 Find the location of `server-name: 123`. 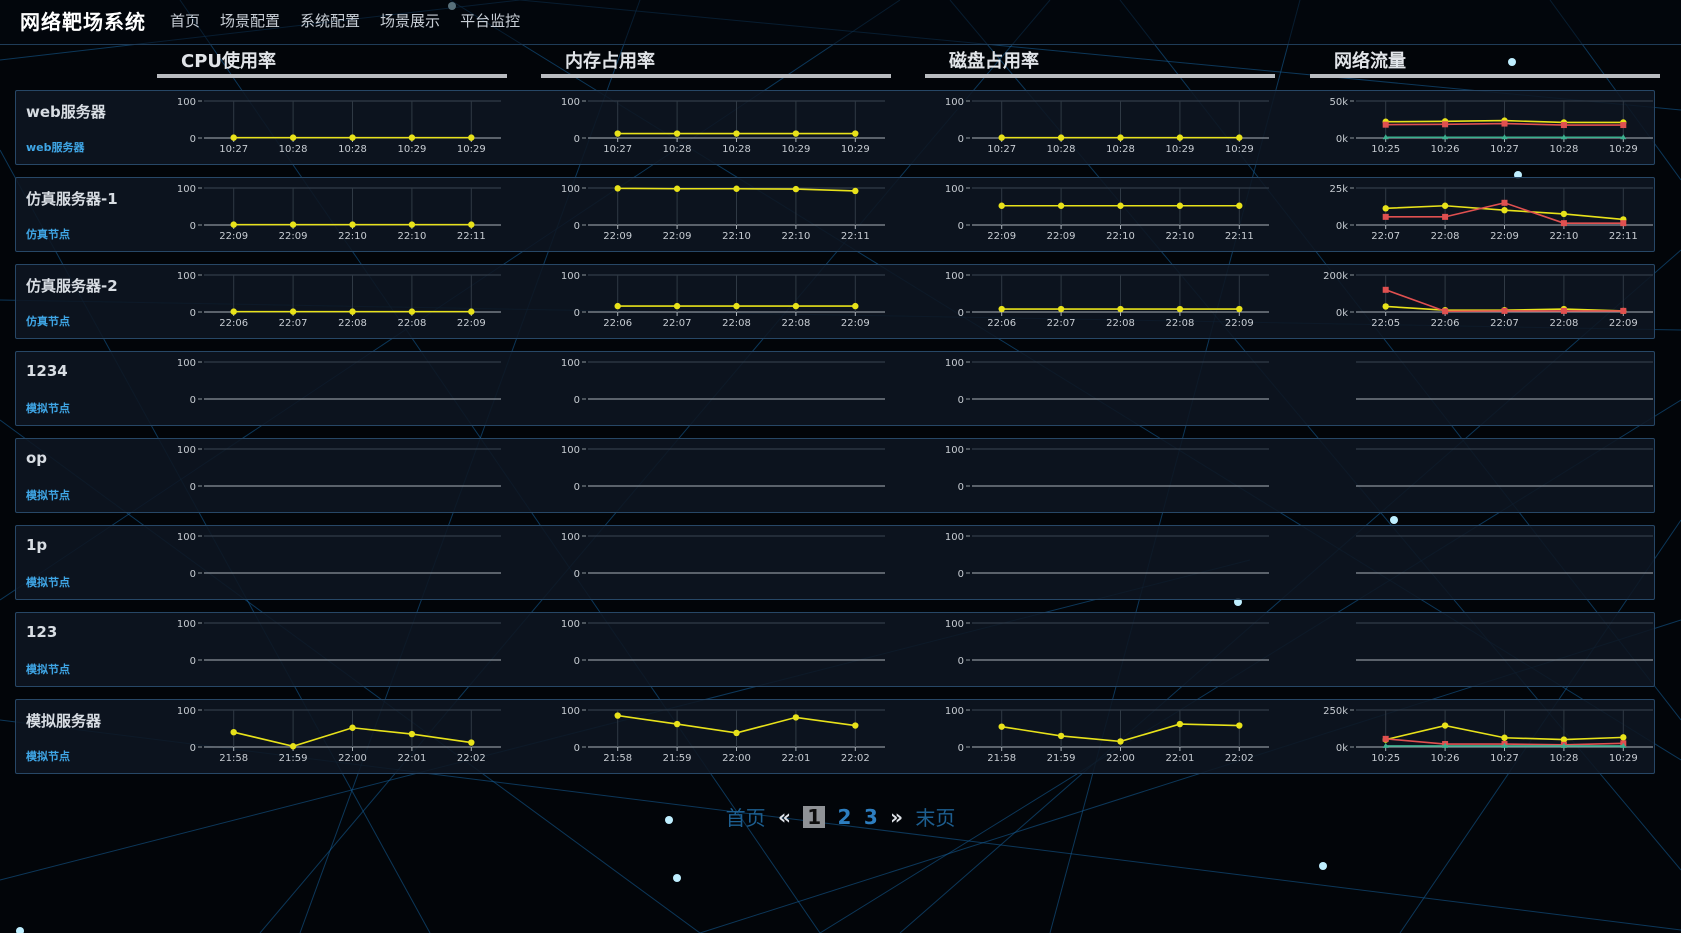

server-name: 123 is located at coordinates (42, 632).